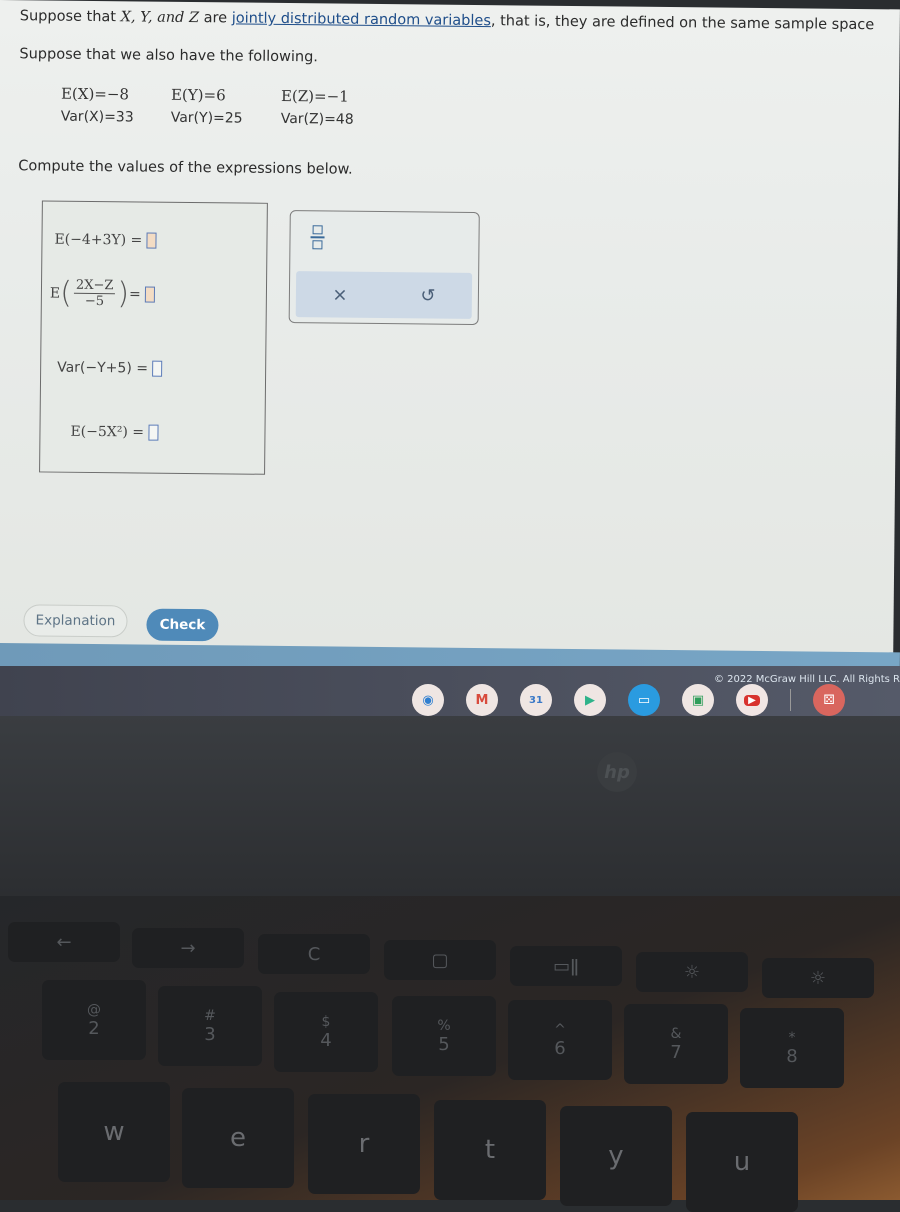  Describe the element at coordinates (790, 700) in the screenshot. I see `shelf-divider` at that location.